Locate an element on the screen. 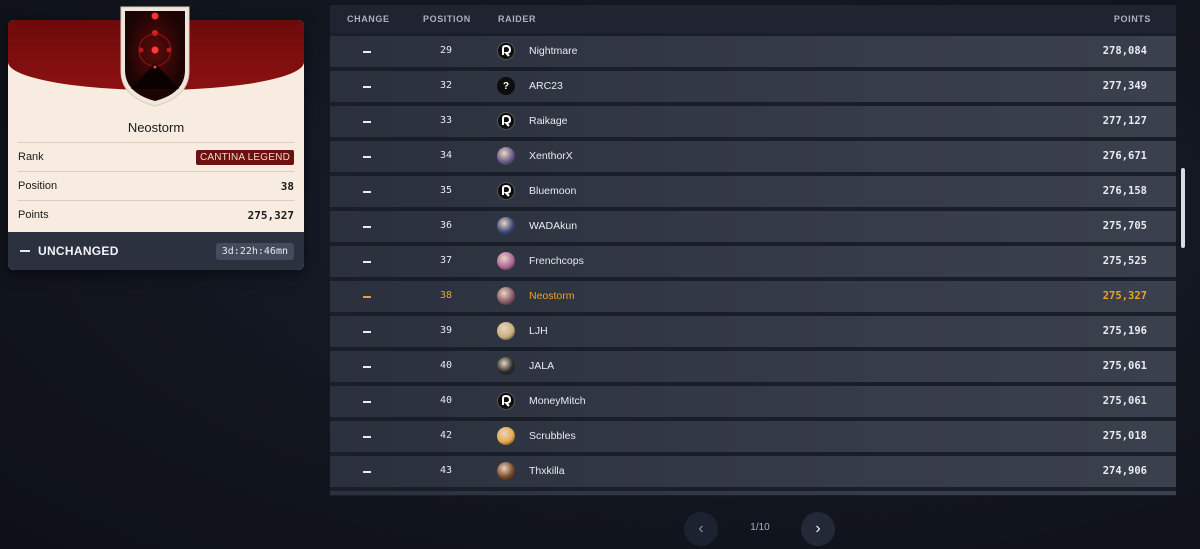 This screenshot has width=1200, height=549. row-position: 35 is located at coordinates (446, 190).